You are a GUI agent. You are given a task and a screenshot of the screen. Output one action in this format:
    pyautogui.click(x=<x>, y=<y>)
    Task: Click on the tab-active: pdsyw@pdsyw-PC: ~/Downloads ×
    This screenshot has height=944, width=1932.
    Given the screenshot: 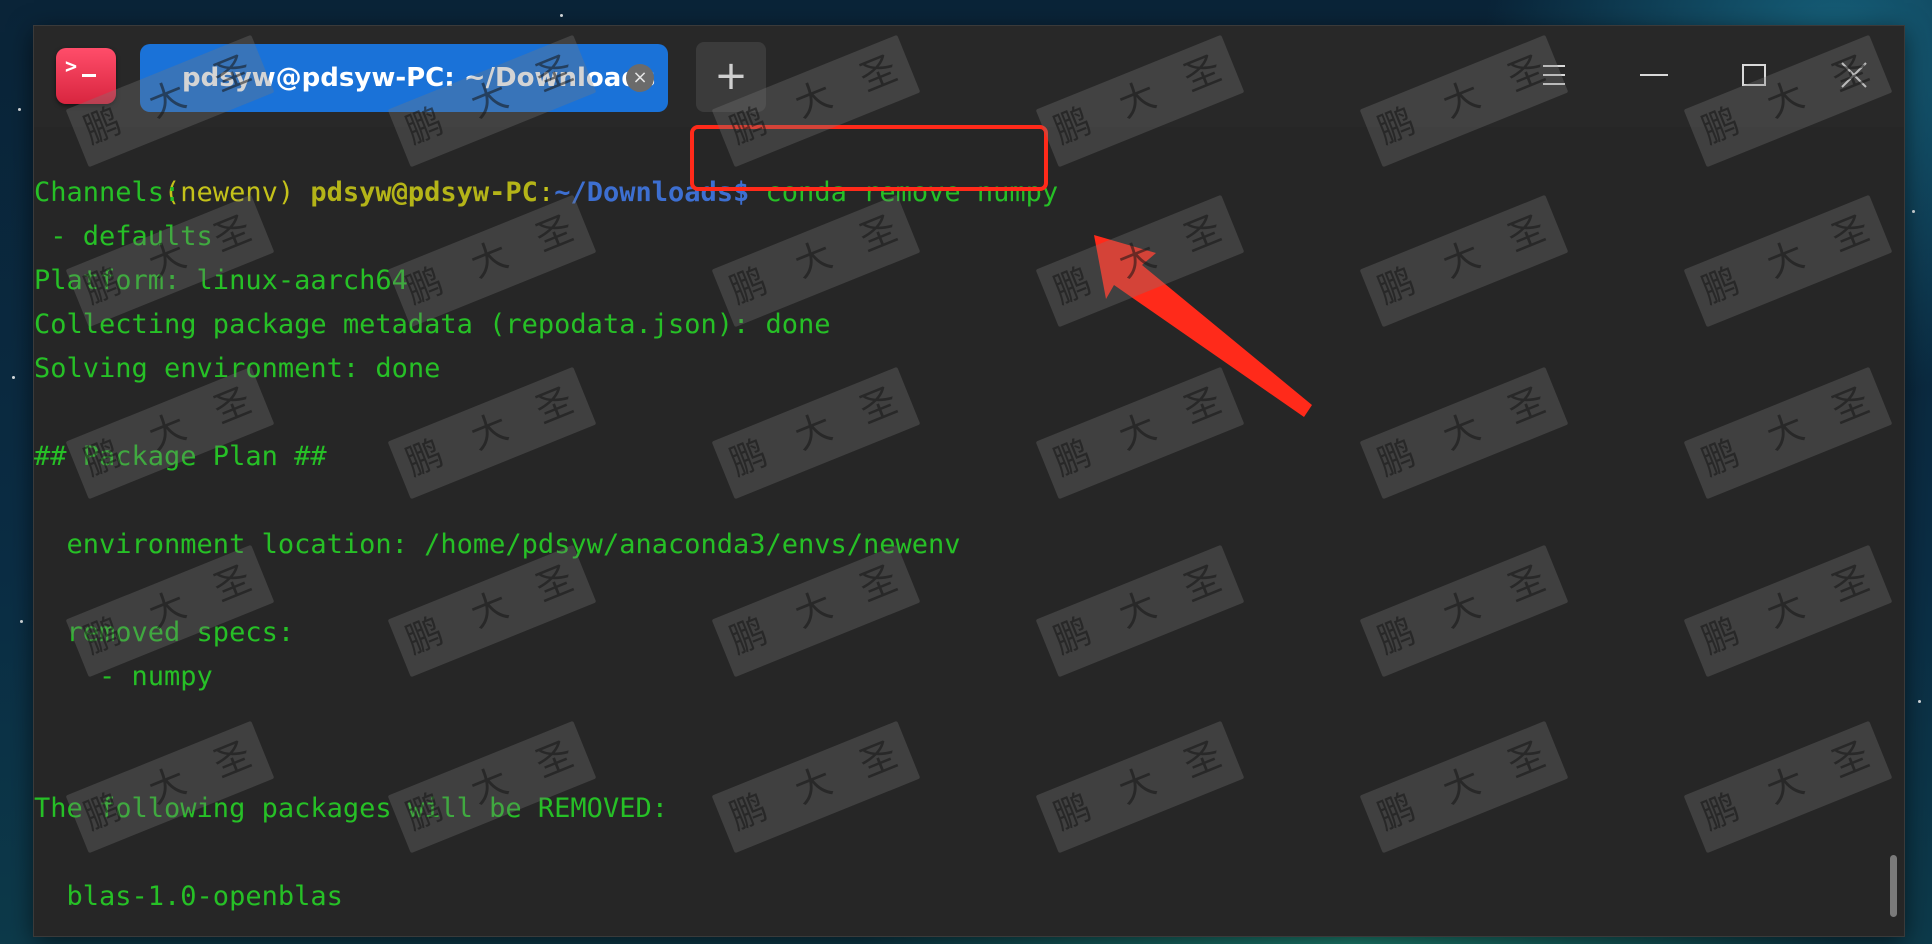 What is the action you would take?
    pyautogui.click(x=404, y=78)
    